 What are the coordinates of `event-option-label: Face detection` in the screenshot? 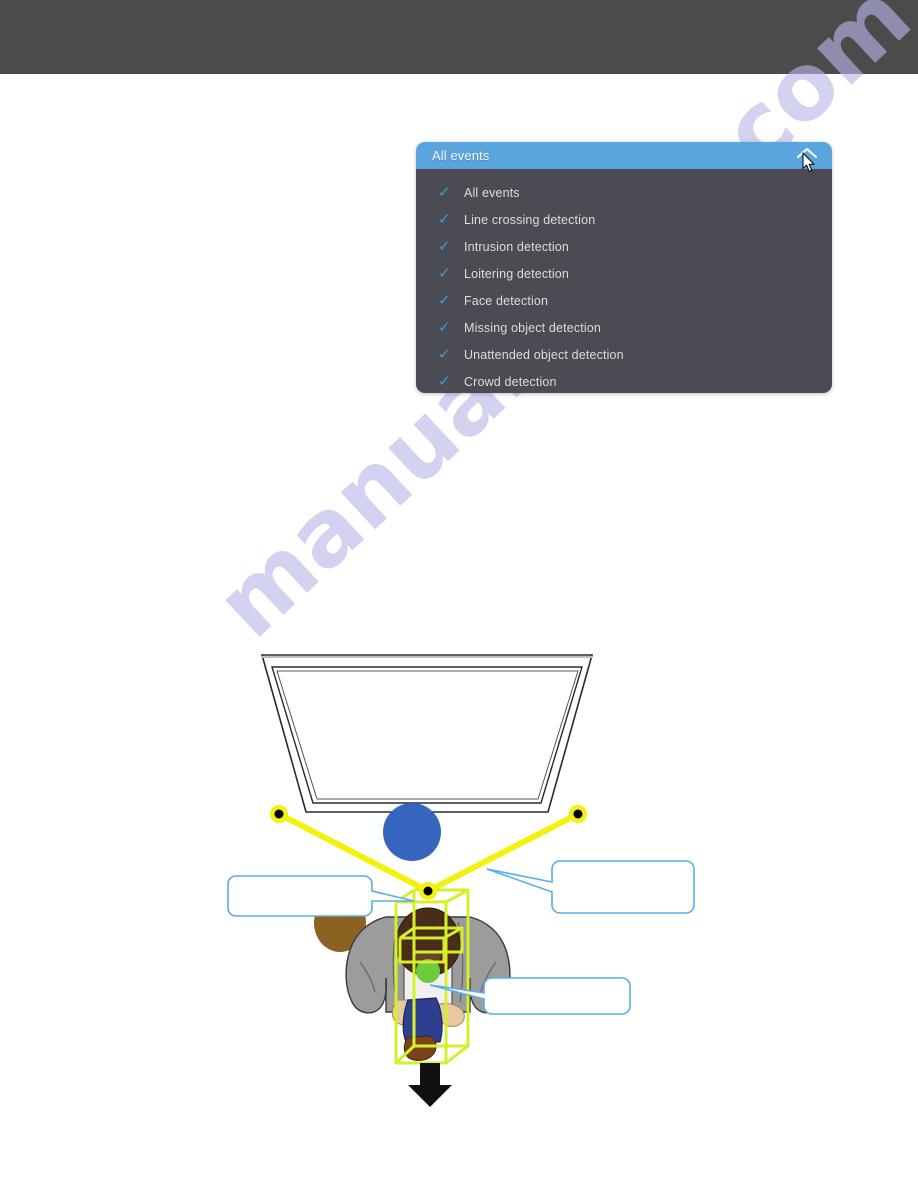 It's located at (506, 300).